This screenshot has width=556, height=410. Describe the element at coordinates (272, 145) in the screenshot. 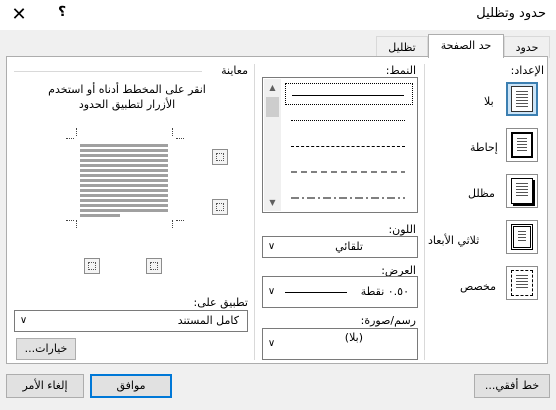

I see `scrollbar: ▲ ▼` at that location.